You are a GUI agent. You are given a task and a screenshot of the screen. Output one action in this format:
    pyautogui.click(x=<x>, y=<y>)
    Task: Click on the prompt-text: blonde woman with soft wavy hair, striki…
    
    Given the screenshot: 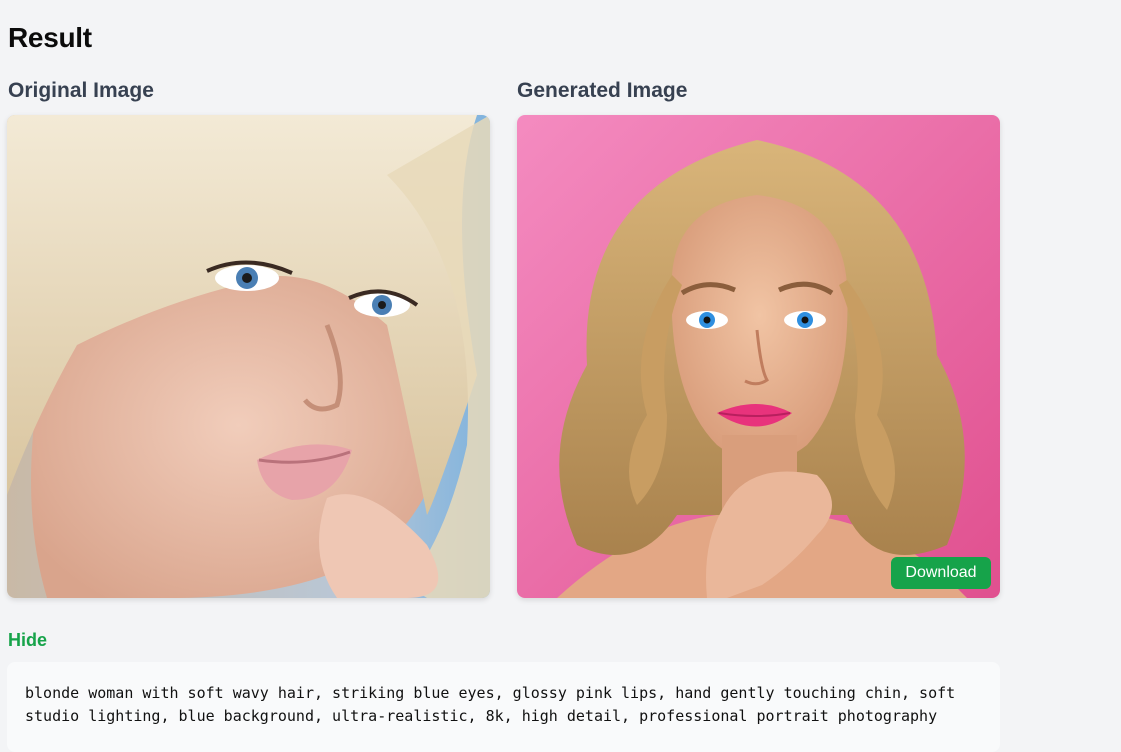 What is the action you would take?
    pyautogui.click(x=490, y=704)
    